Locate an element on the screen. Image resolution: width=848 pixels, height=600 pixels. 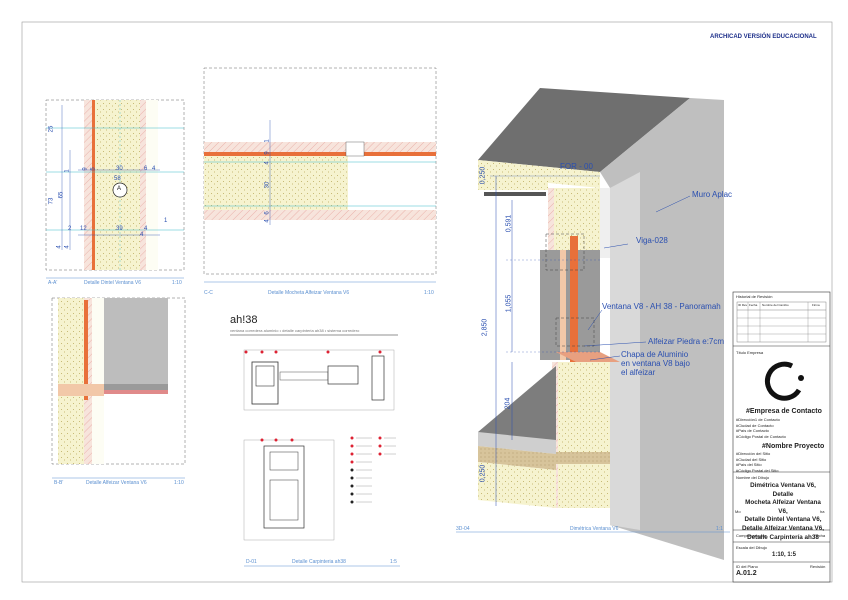
dim-label: 0,591 is located at coordinates (509, 223).